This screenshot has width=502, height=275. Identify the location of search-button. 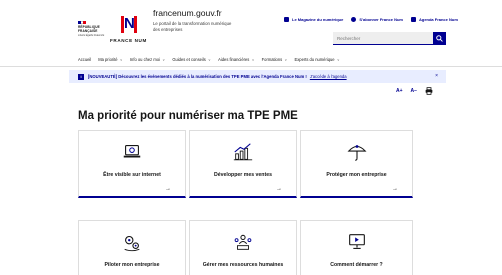
(439, 38).